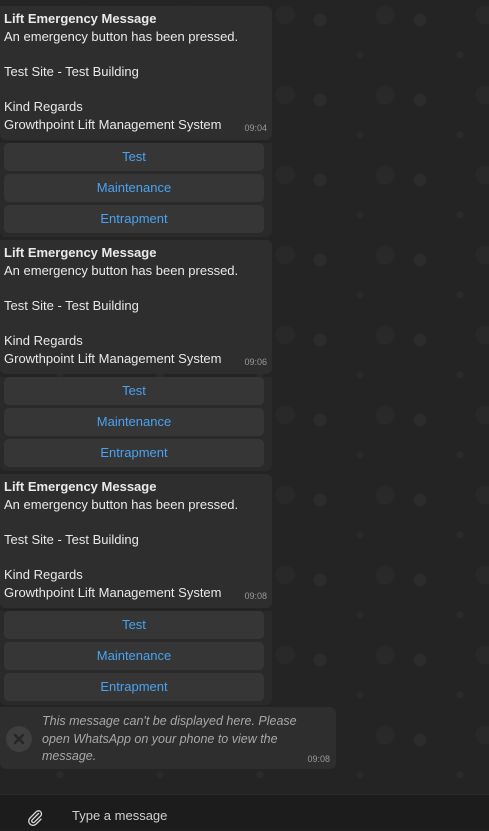 This screenshot has height=831, width=489. Describe the element at coordinates (255, 362) in the screenshot. I see `message-time: 09:06` at that location.